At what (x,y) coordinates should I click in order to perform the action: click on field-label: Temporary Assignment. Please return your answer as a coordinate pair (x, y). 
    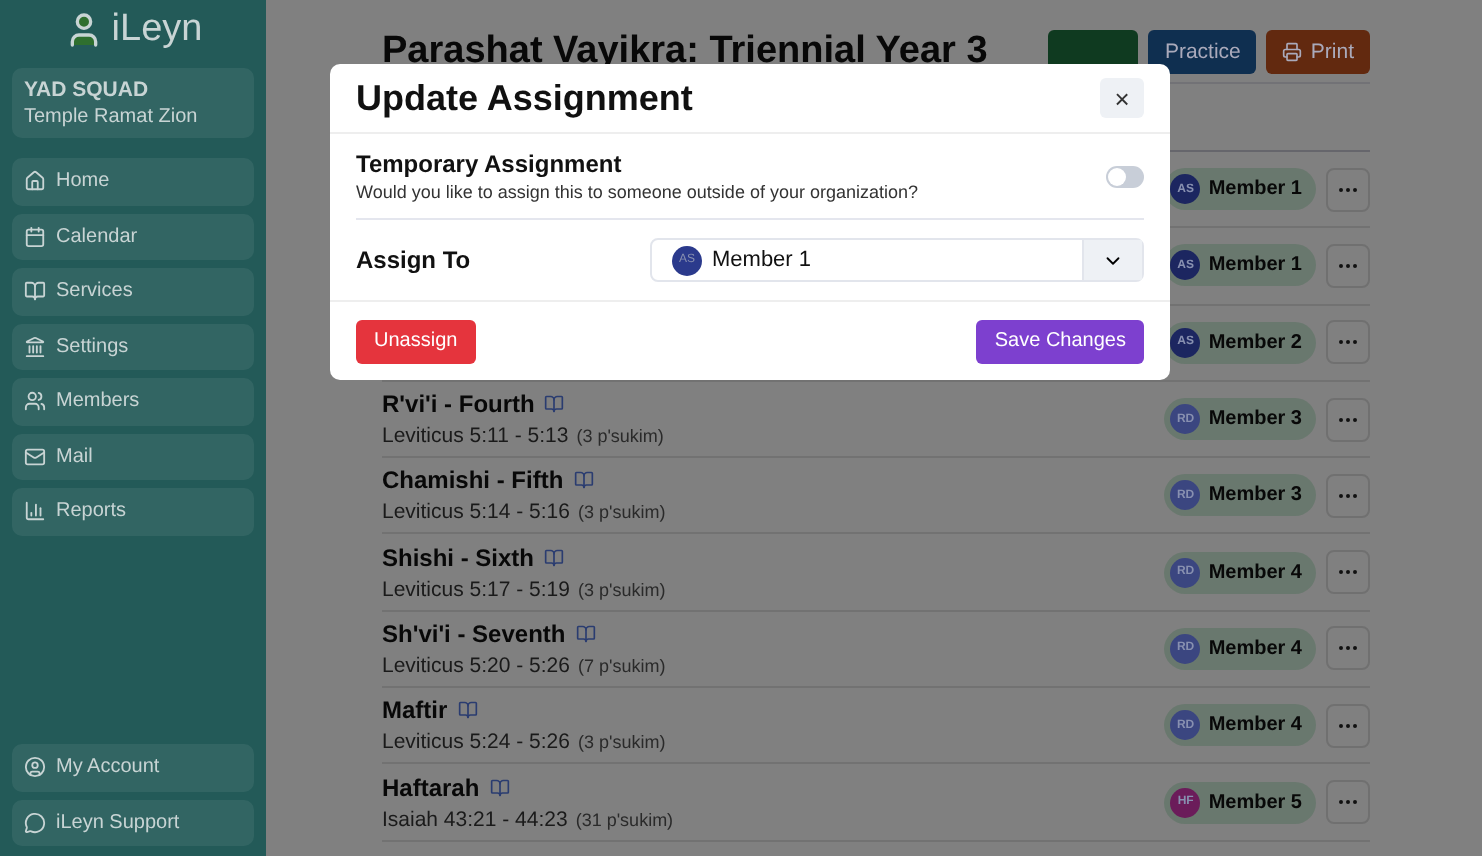
    Looking at the image, I should click on (490, 164).